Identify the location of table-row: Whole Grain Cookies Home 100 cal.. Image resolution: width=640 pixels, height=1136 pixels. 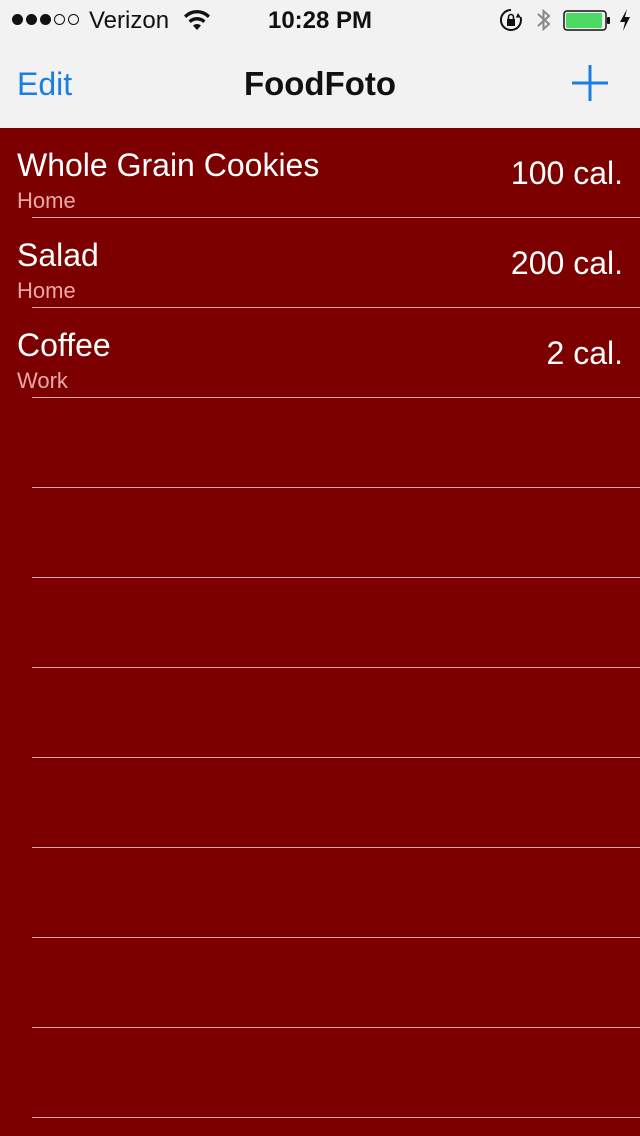
(320, 173).